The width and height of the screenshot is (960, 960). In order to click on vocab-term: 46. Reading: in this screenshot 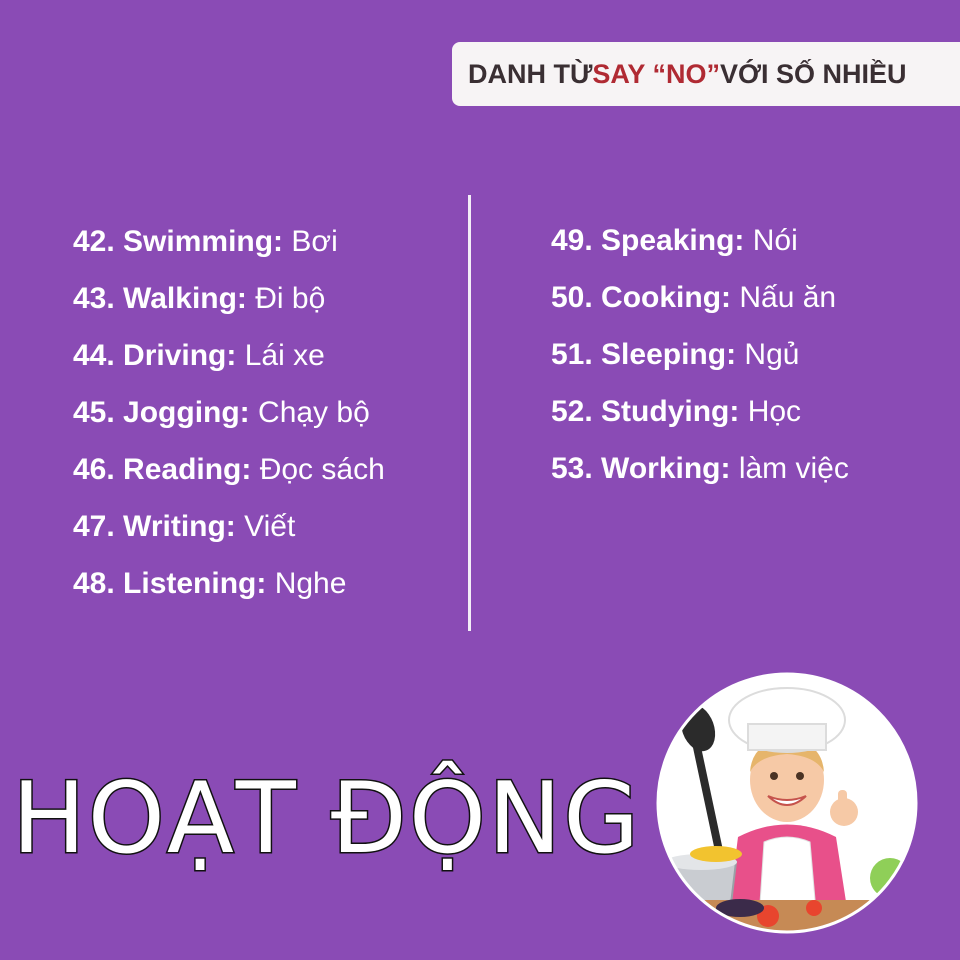, I will do `click(162, 469)`.